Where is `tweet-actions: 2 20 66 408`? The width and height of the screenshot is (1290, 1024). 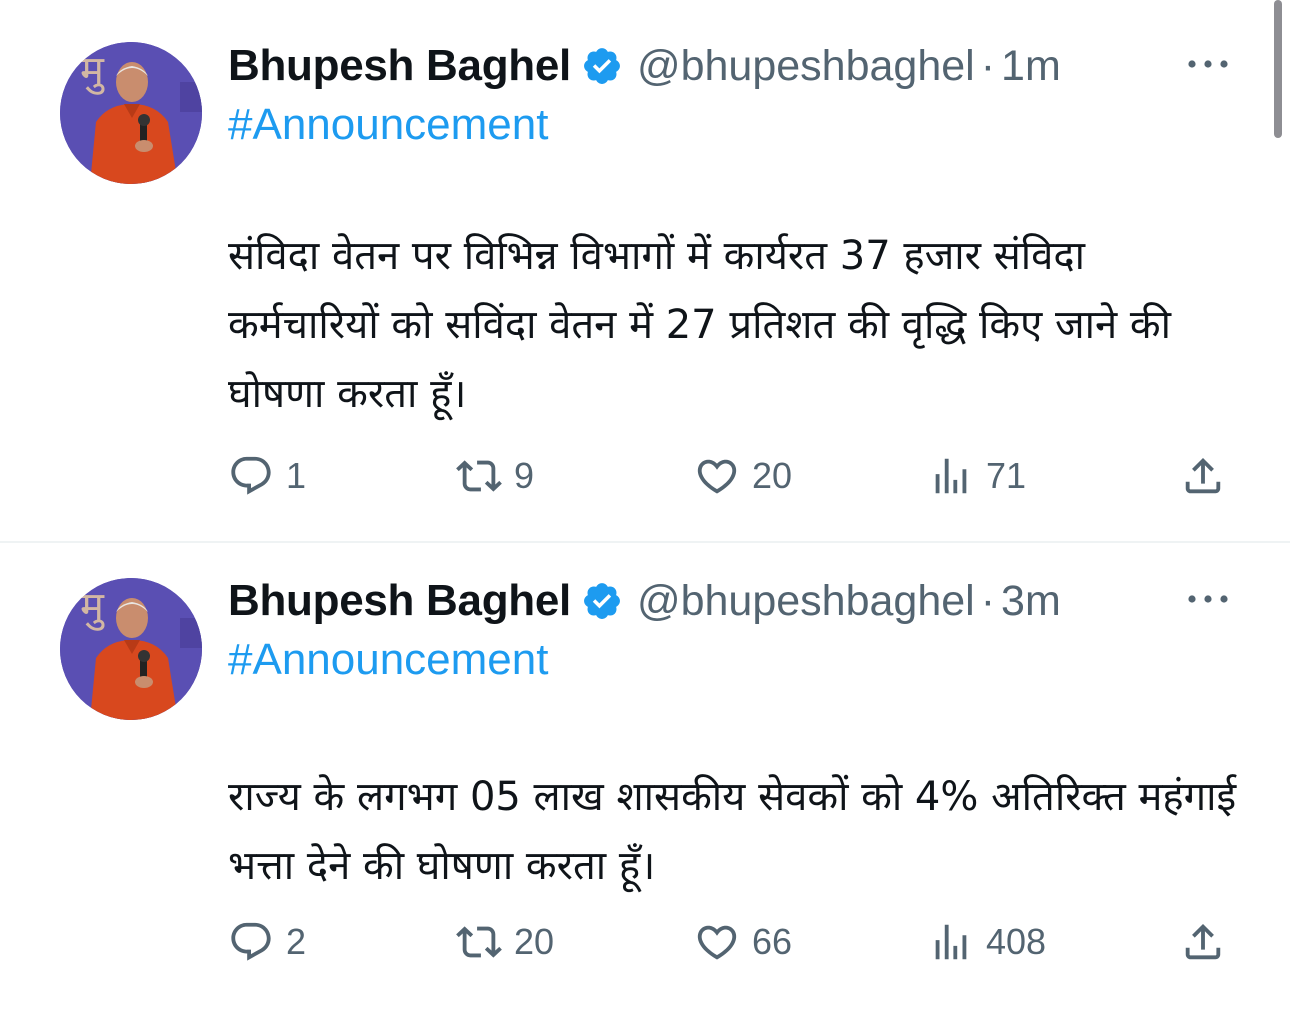
tweet-actions: 2 20 66 408 is located at coordinates (733, 942).